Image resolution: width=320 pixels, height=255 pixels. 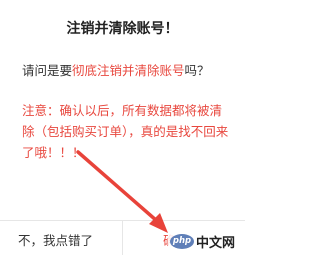 What do you see at coordinates (125, 131) in the screenshot?
I see `warning-text: 注意：确认以后，所有数据都将被清除（包括购买订单），真的是找不回来了哦！！！` at bounding box center [125, 131].